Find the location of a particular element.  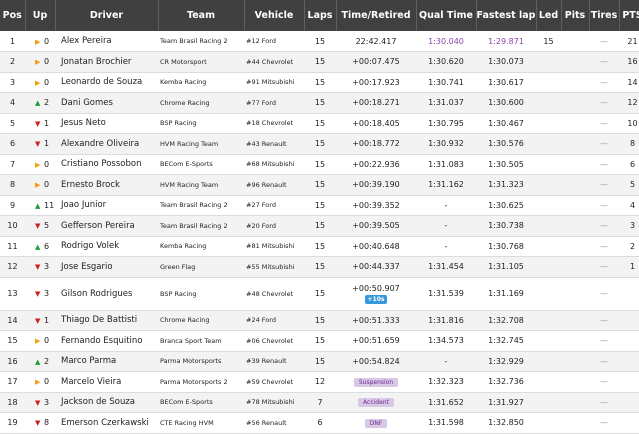

col-pts: PTS is located at coordinates (629, 15).